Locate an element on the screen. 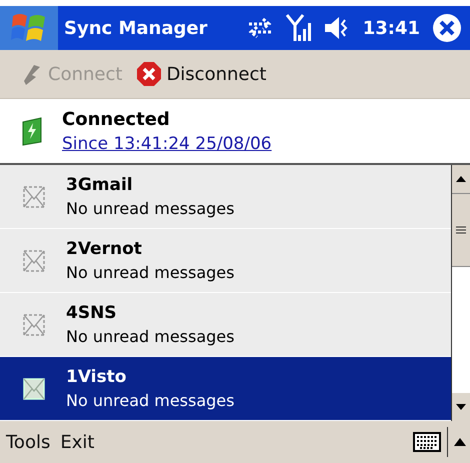  stop-x-icon is located at coordinates (149, 74).